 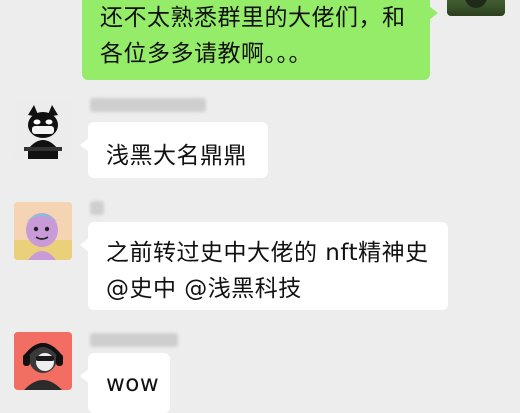 What do you see at coordinates (260, 40) in the screenshot?
I see `outgoing-message-bubble: 还不太熟悉群里的大佬们，和 各位多多请教啊。。。` at bounding box center [260, 40].